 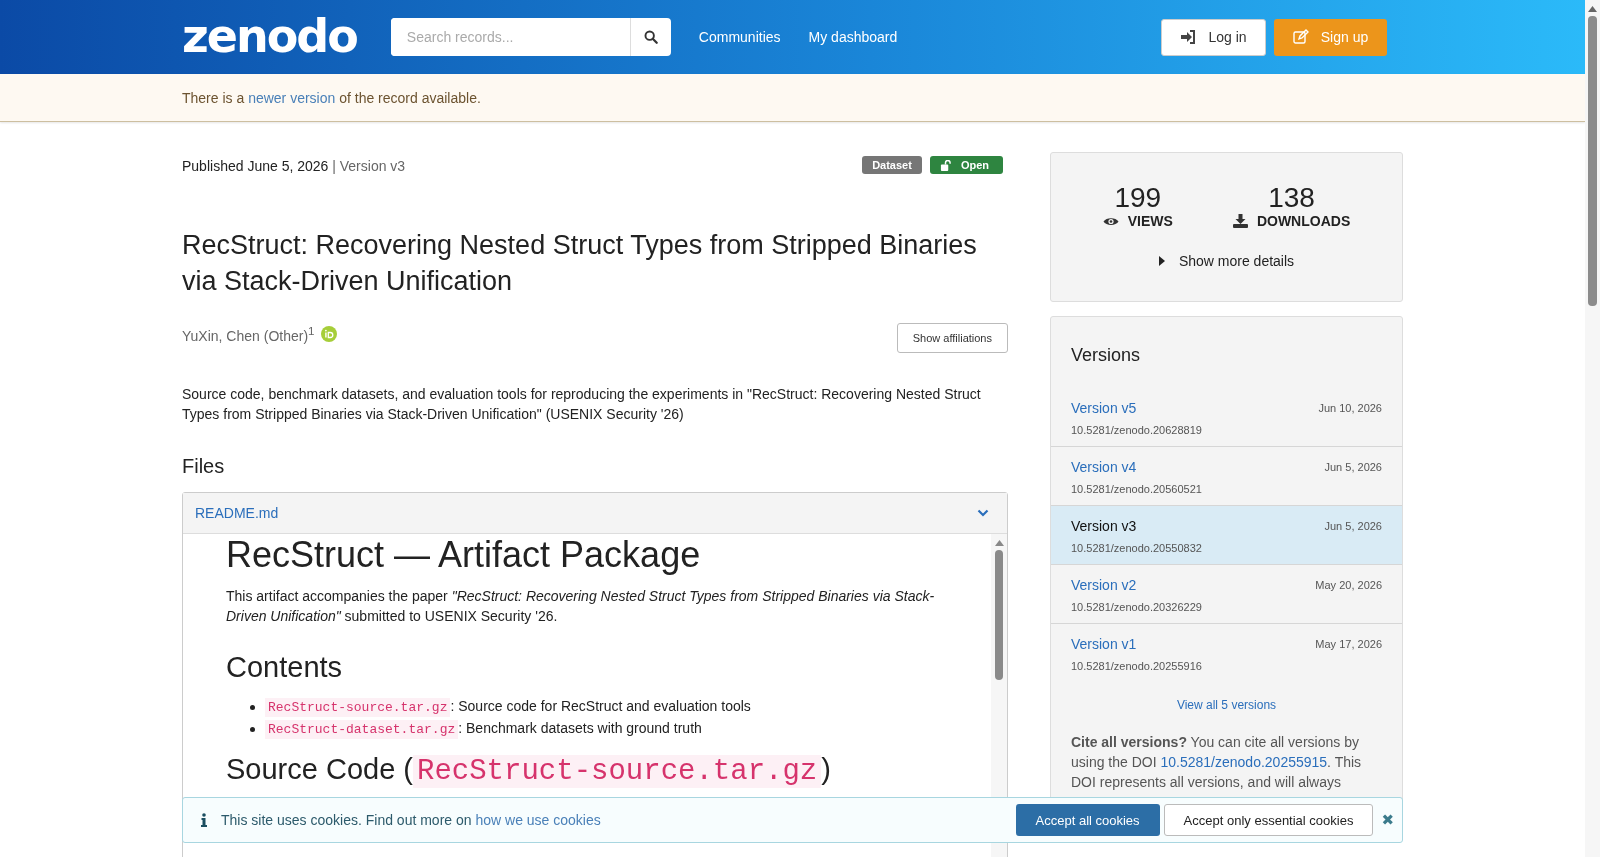 What do you see at coordinates (1348, 644) in the screenshot?
I see `version-date: May 17, 2026` at bounding box center [1348, 644].